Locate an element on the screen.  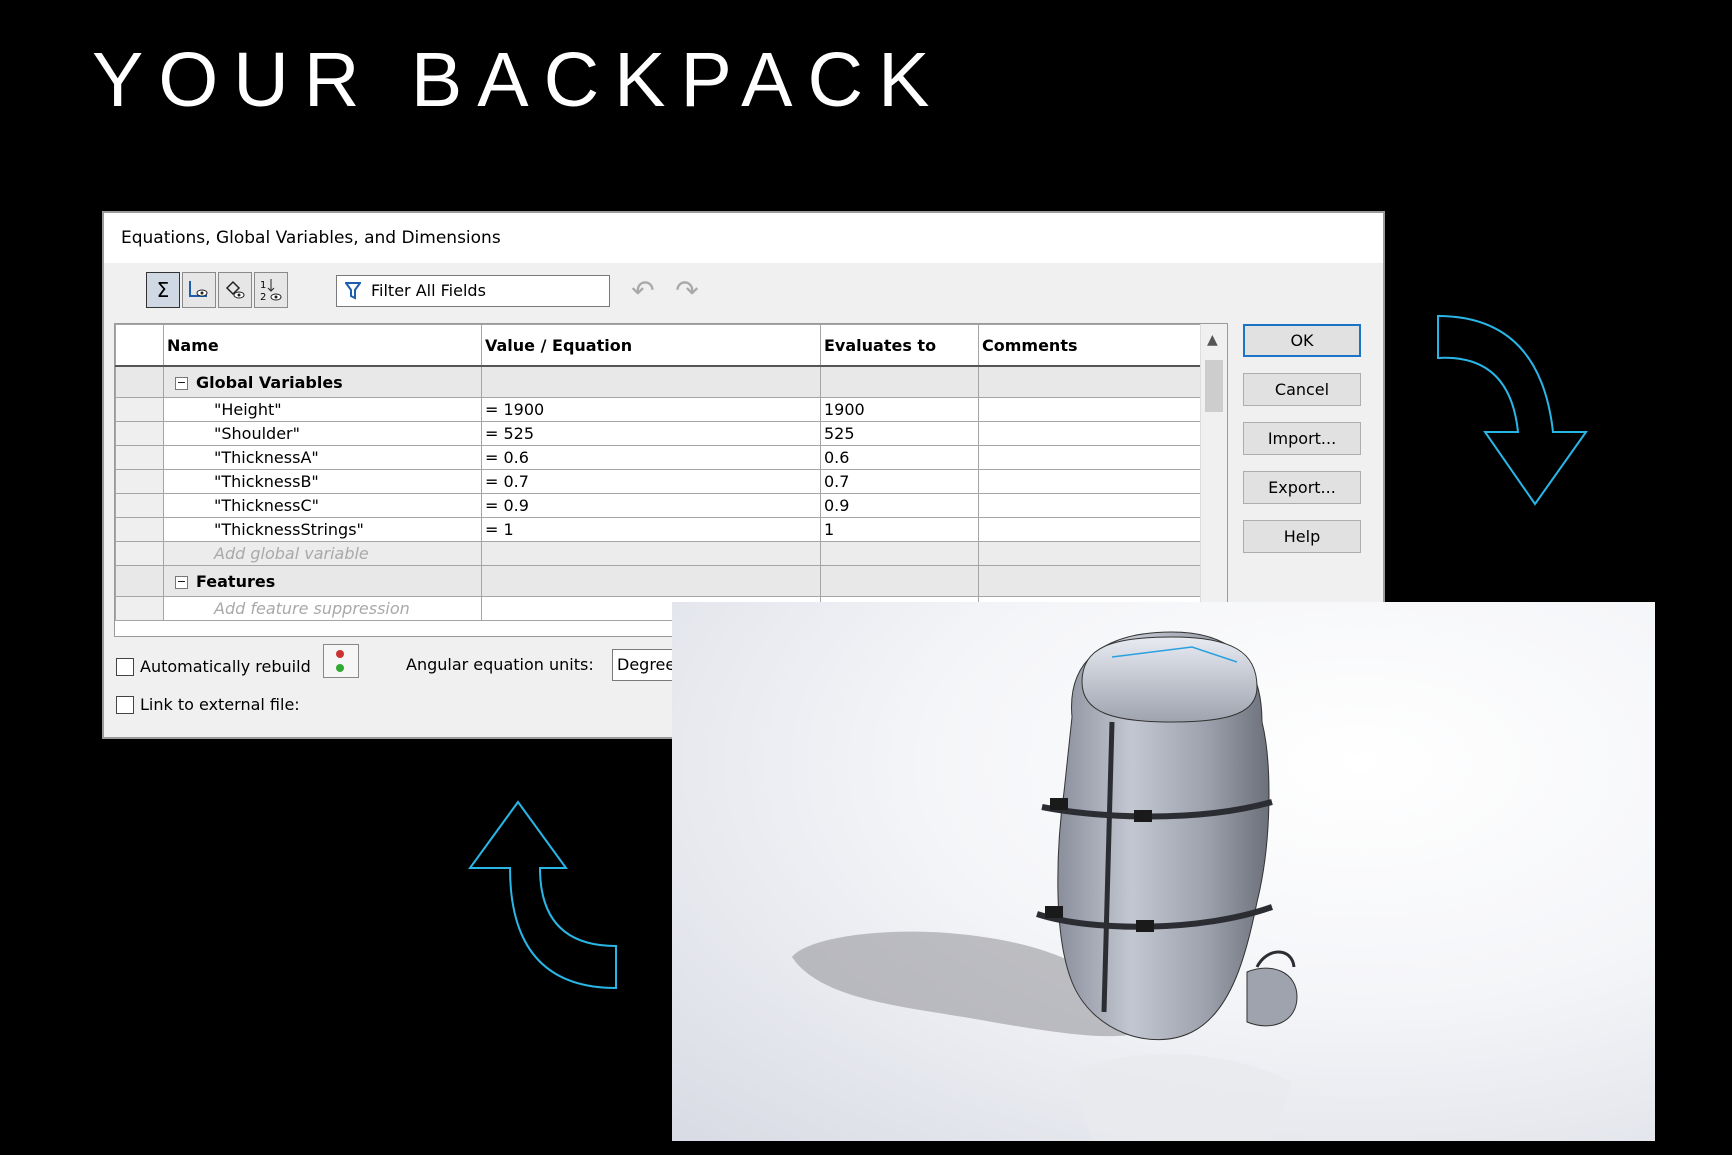
variable-evaluates: 0.6 is located at coordinates (899, 457).